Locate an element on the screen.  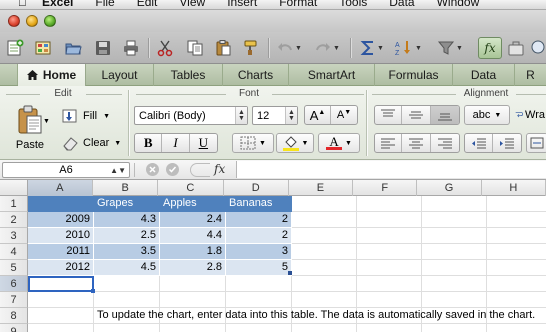
borders-button: ▼ is located at coordinates (253, 143).